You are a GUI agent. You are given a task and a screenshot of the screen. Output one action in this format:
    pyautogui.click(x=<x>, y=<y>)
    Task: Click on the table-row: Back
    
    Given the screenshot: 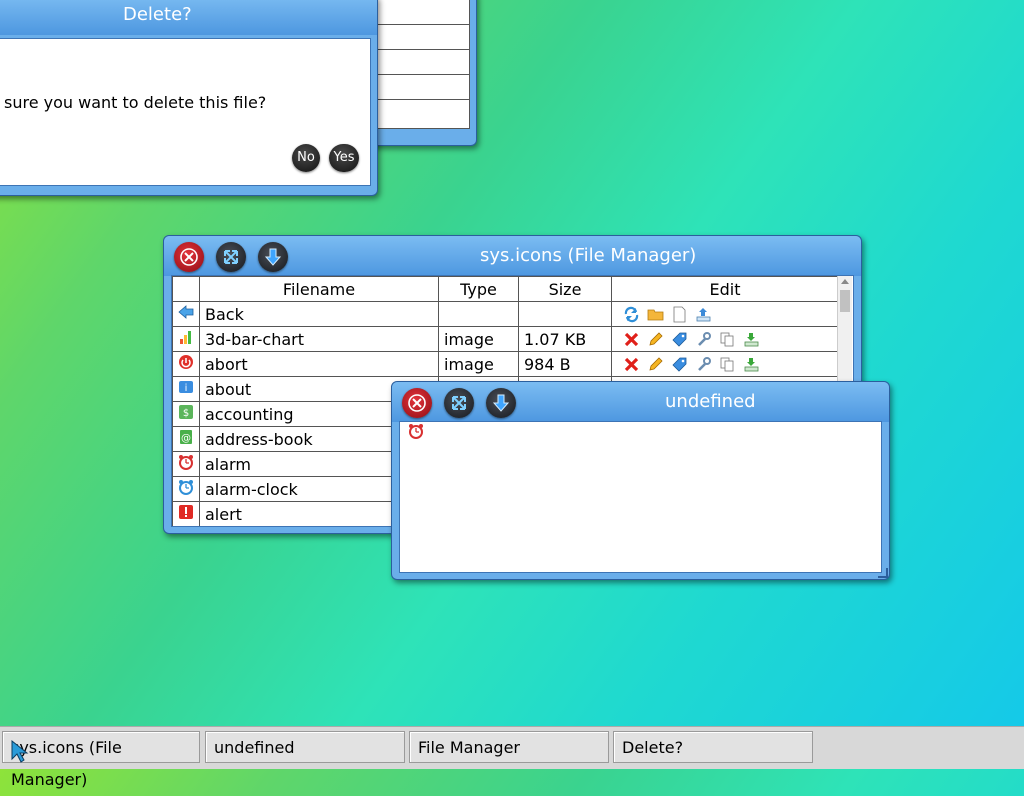 What is the action you would take?
    pyautogui.click(x=505, y=314)
    